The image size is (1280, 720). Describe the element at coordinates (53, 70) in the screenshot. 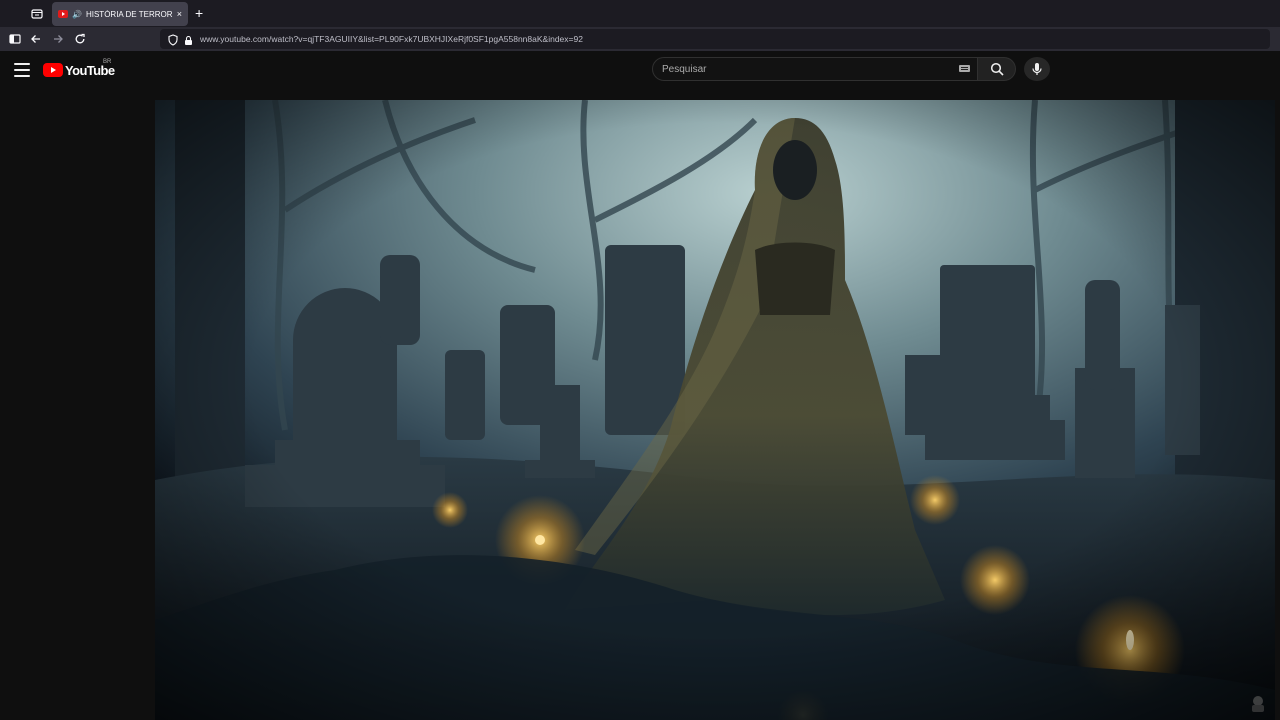

I see `youtube-play-logo-icon` at that location.